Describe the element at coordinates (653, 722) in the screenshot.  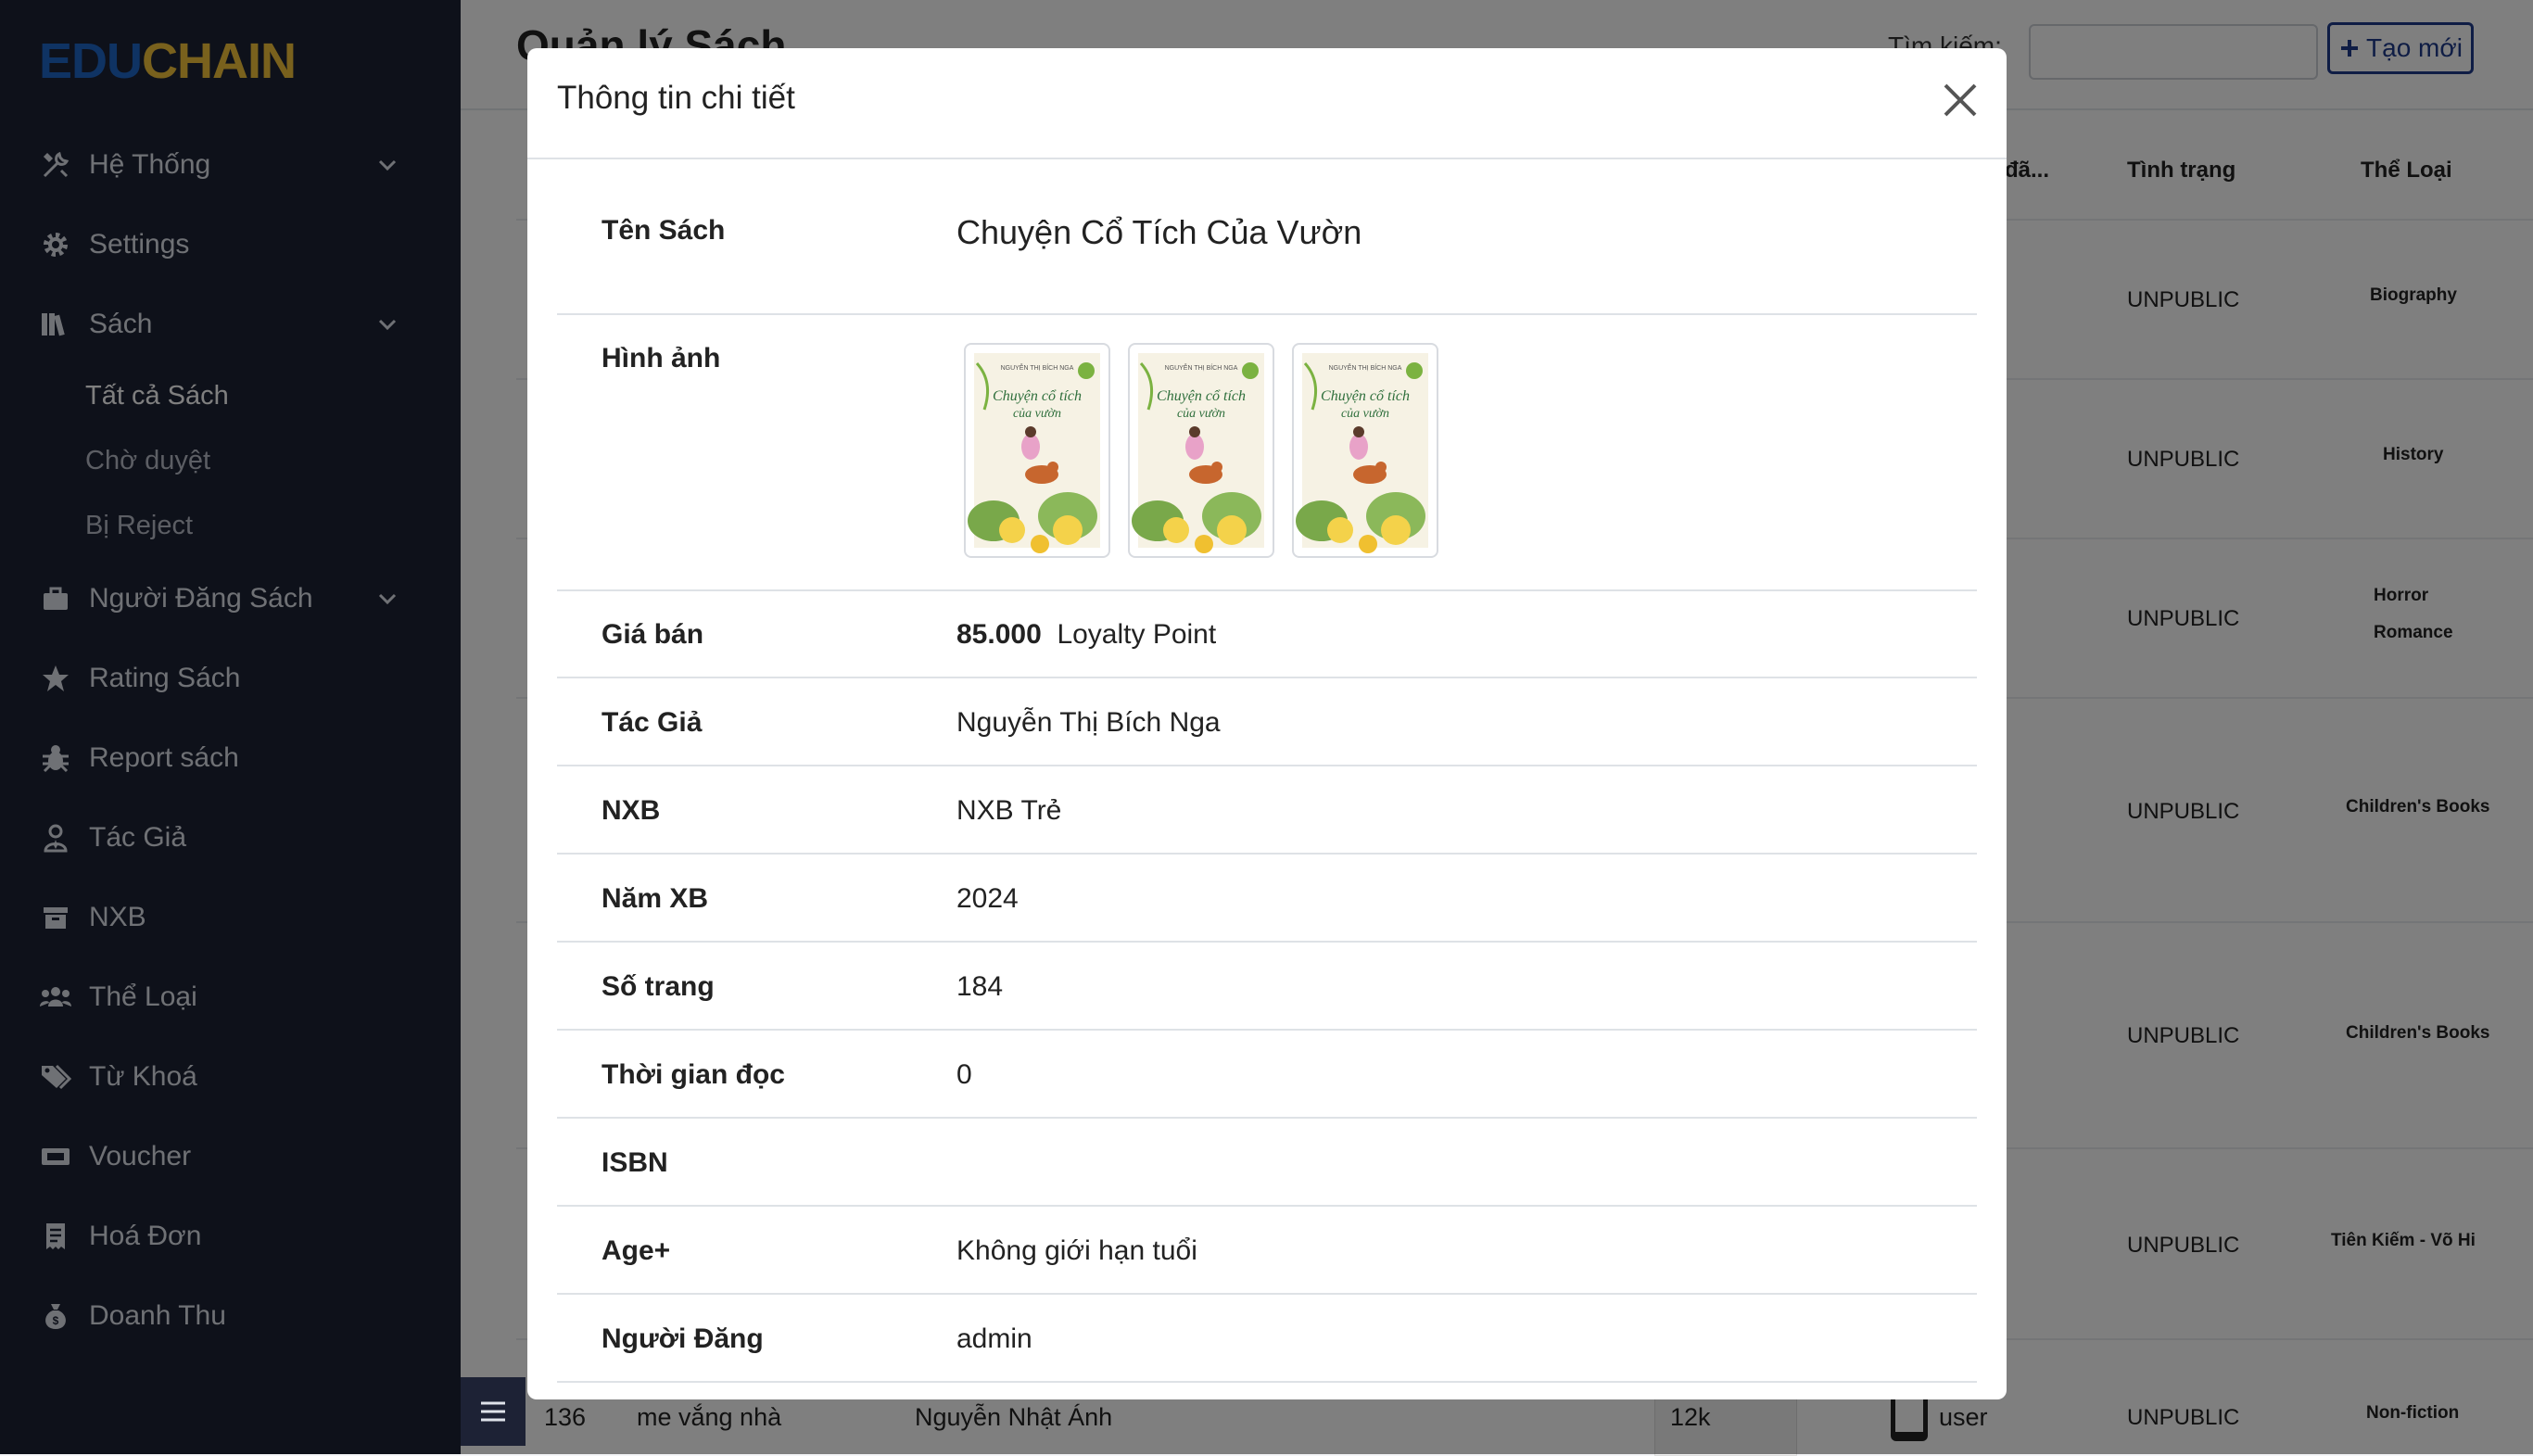
I see `field-label-tac-gia: Tác Giả` at that location.